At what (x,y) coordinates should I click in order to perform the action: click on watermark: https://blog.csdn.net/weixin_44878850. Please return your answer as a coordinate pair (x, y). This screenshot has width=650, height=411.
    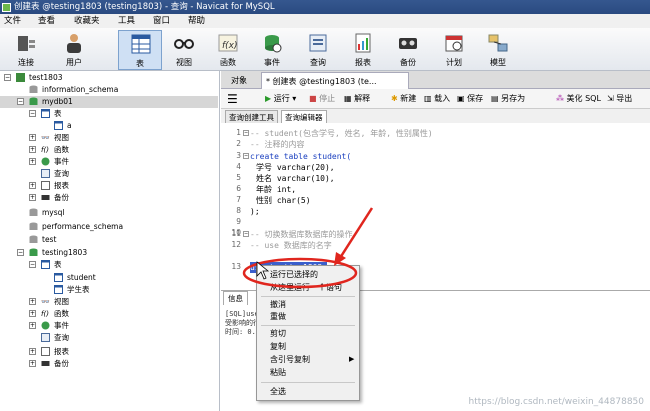
    Looking at the image, I should click on (556, 402).